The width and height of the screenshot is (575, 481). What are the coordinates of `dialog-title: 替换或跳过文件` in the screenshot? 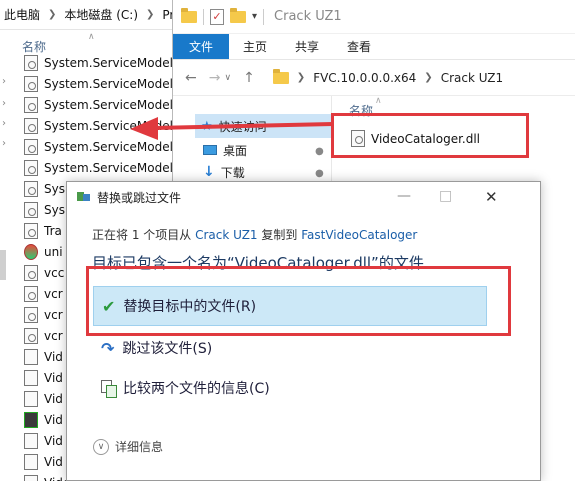 It's located at (139, 197).